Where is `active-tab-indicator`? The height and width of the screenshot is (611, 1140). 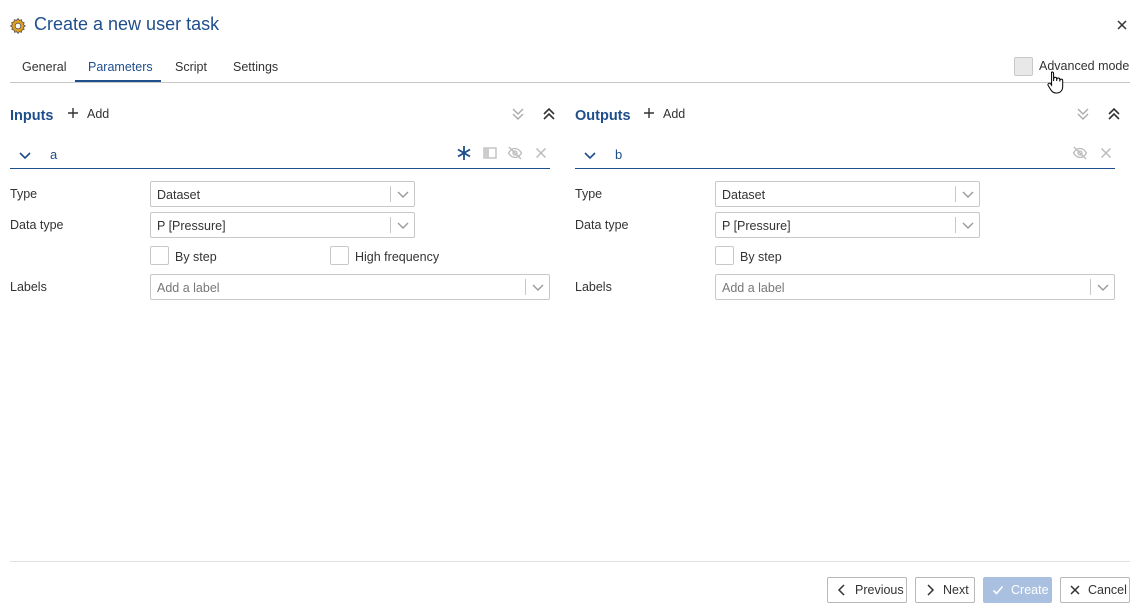
active-tab-indicator is located at coordinates (118, 81).